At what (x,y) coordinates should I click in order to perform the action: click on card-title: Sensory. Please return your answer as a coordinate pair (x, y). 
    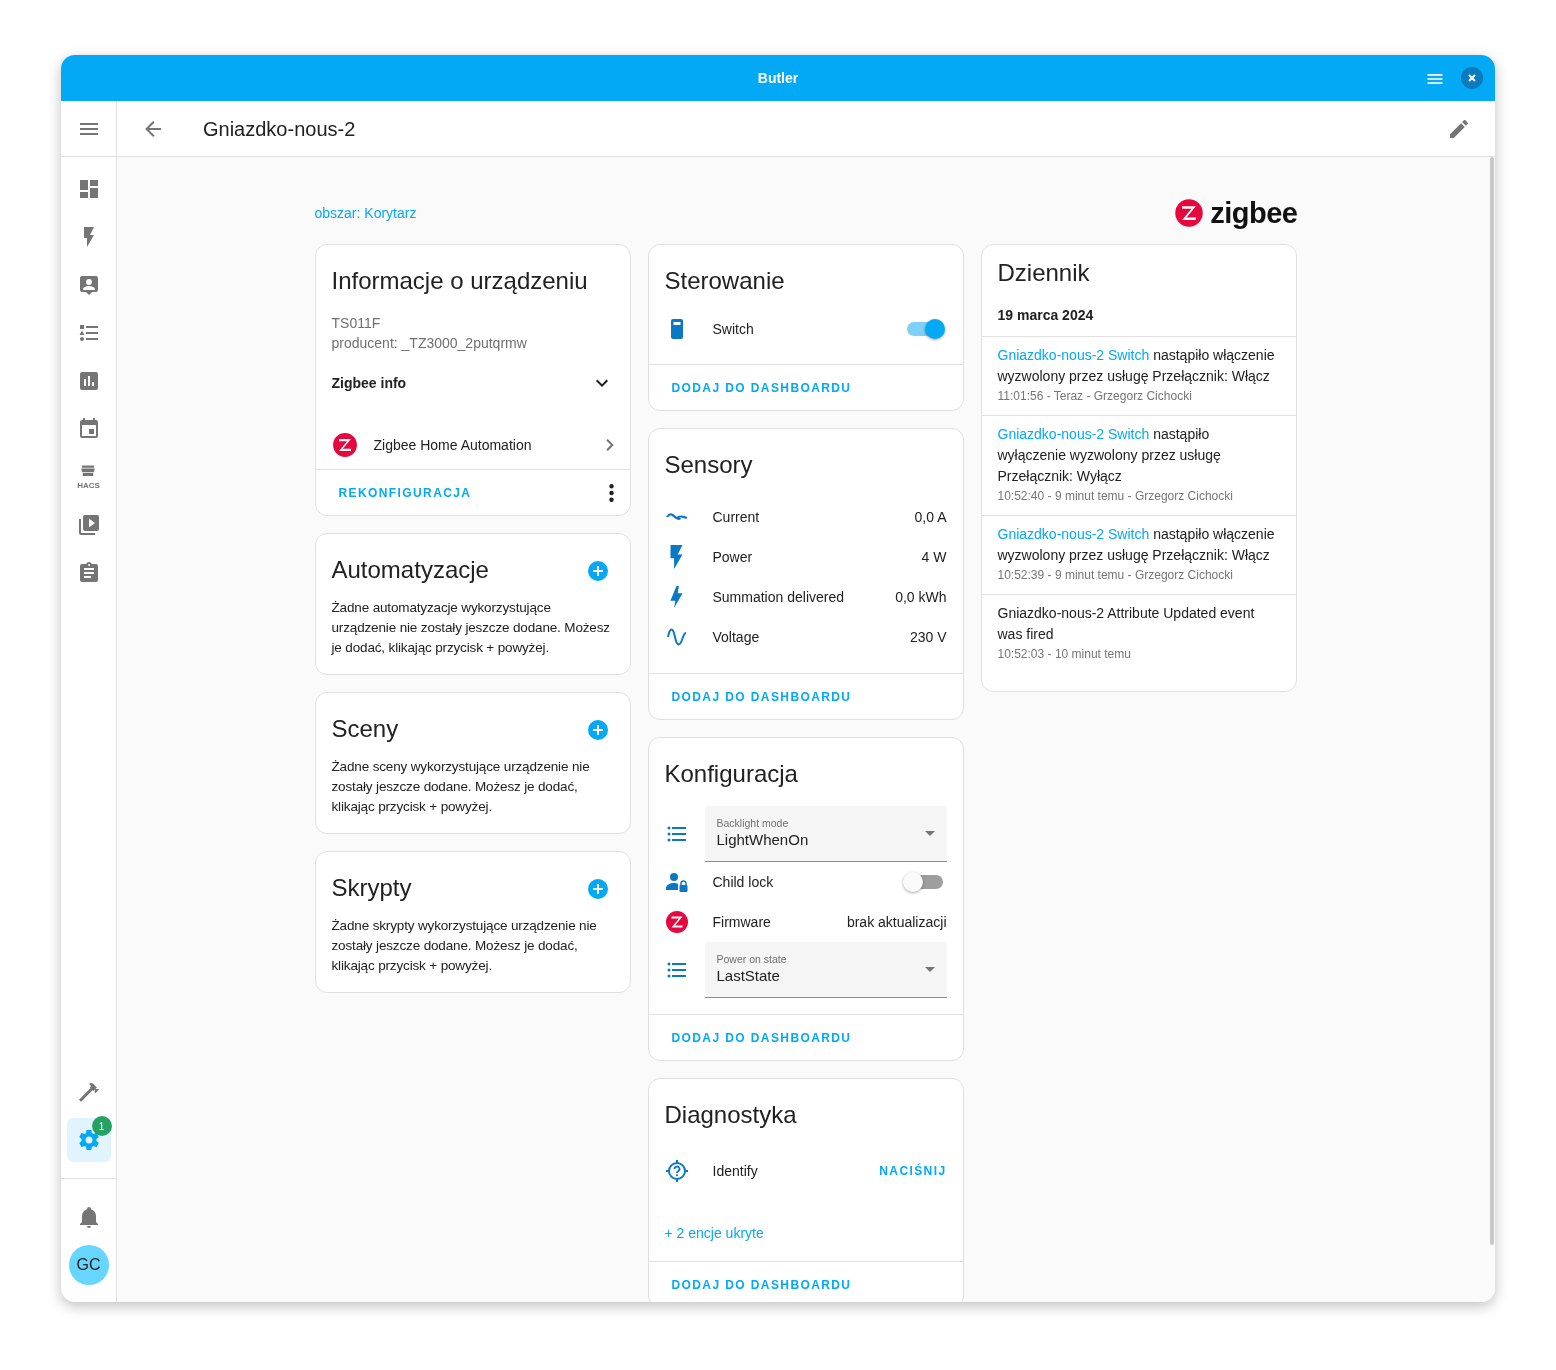
    Looking at the image, I should click on (708, 465).